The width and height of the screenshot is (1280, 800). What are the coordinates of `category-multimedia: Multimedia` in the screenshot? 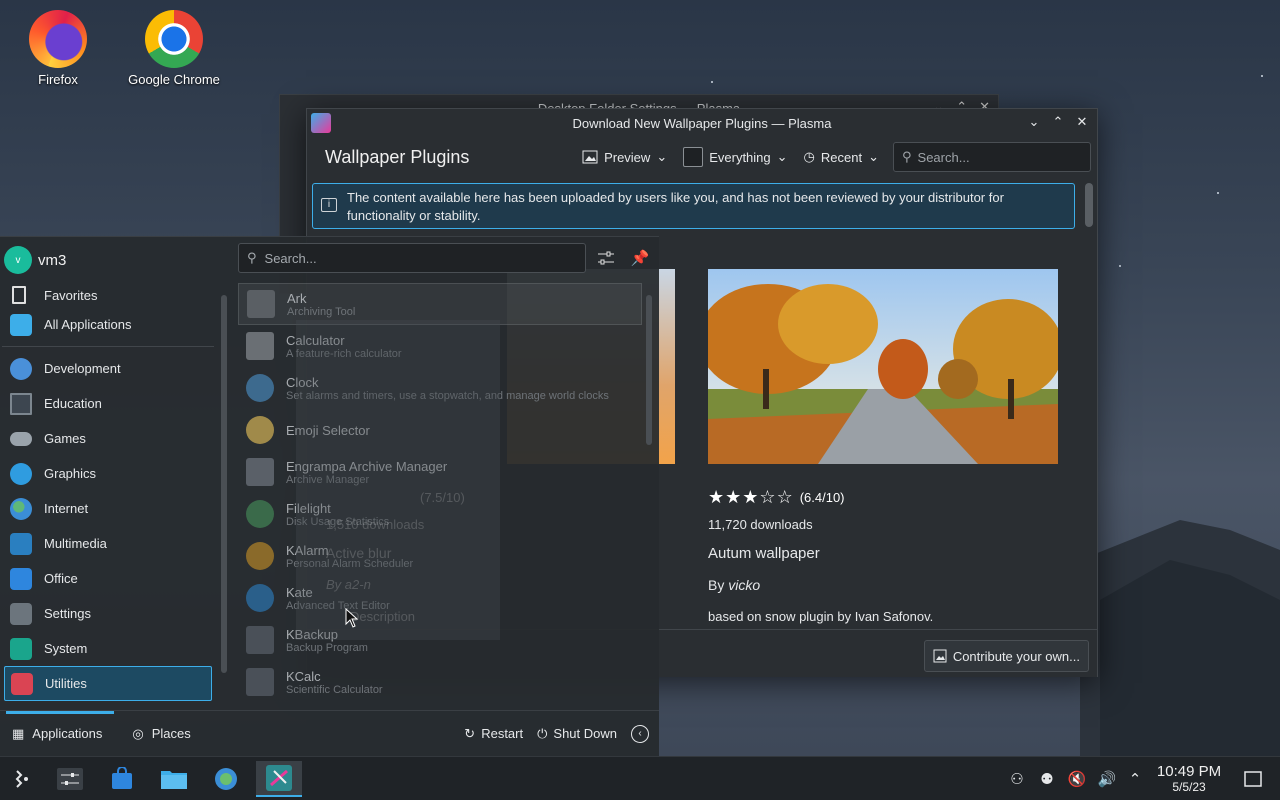 It's located at (108, 543).